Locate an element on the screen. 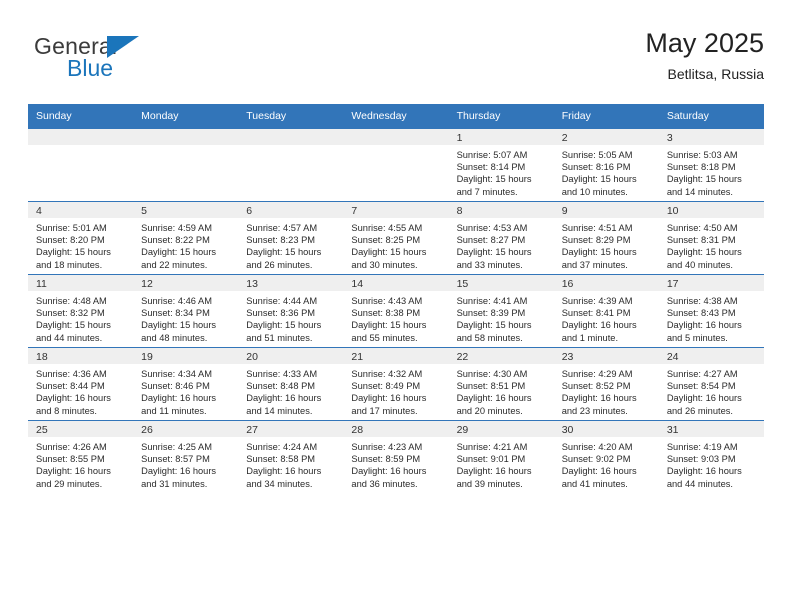 The image size is (792, 612). sunrise-time: Sunrise: 4:34 AM is located at coordinates (176, 374).